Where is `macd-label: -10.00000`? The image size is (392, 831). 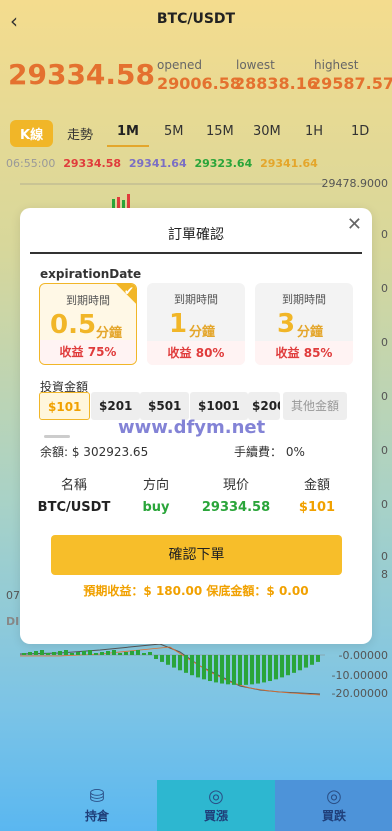
macd-label: -10.00000 is located at coordinates (359, 675).